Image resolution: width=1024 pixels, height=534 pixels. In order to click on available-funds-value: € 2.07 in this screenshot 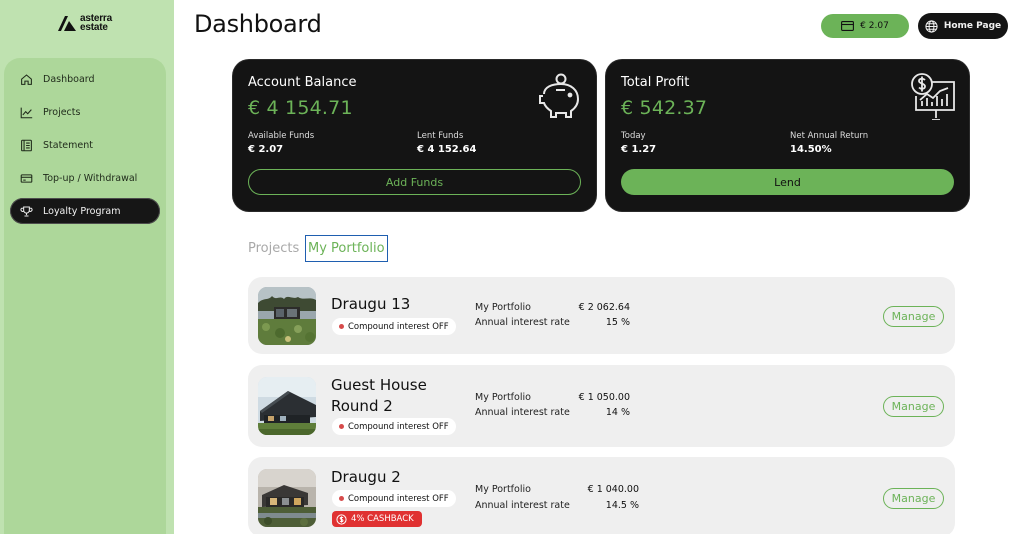, I will do `click(266, 149)`.